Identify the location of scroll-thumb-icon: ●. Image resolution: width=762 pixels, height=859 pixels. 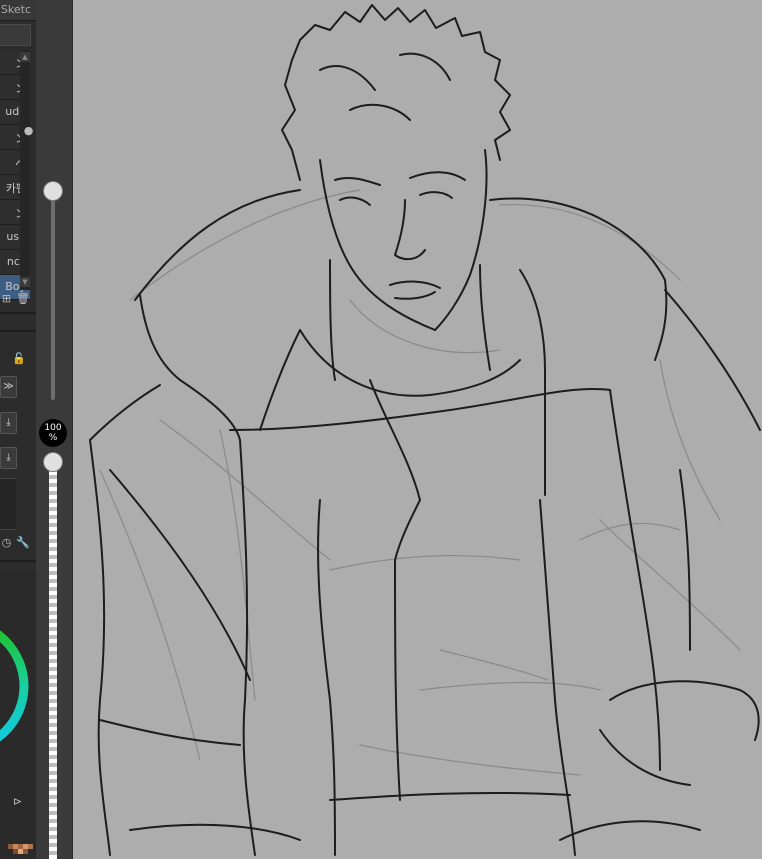
(28, 131).